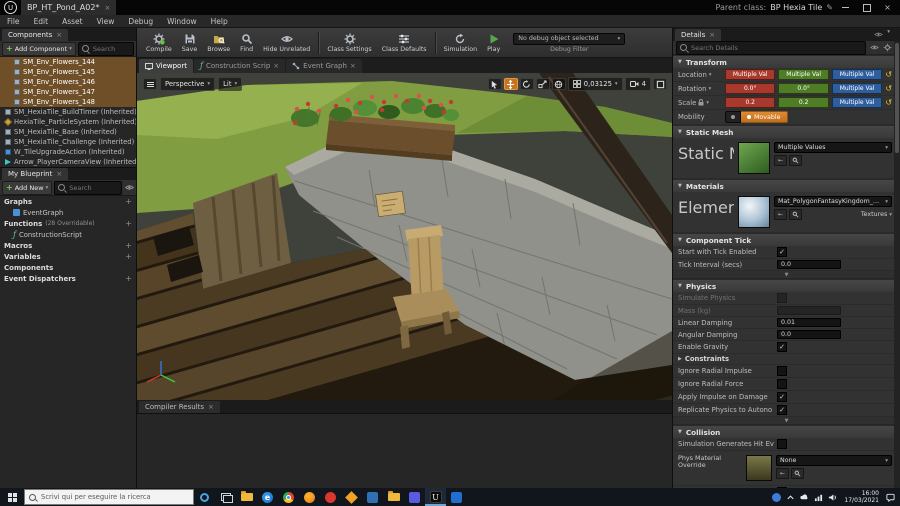  Describe the element at coordinates (13, 21) in the screenshot. I see `menu-item-file: File` at that location.